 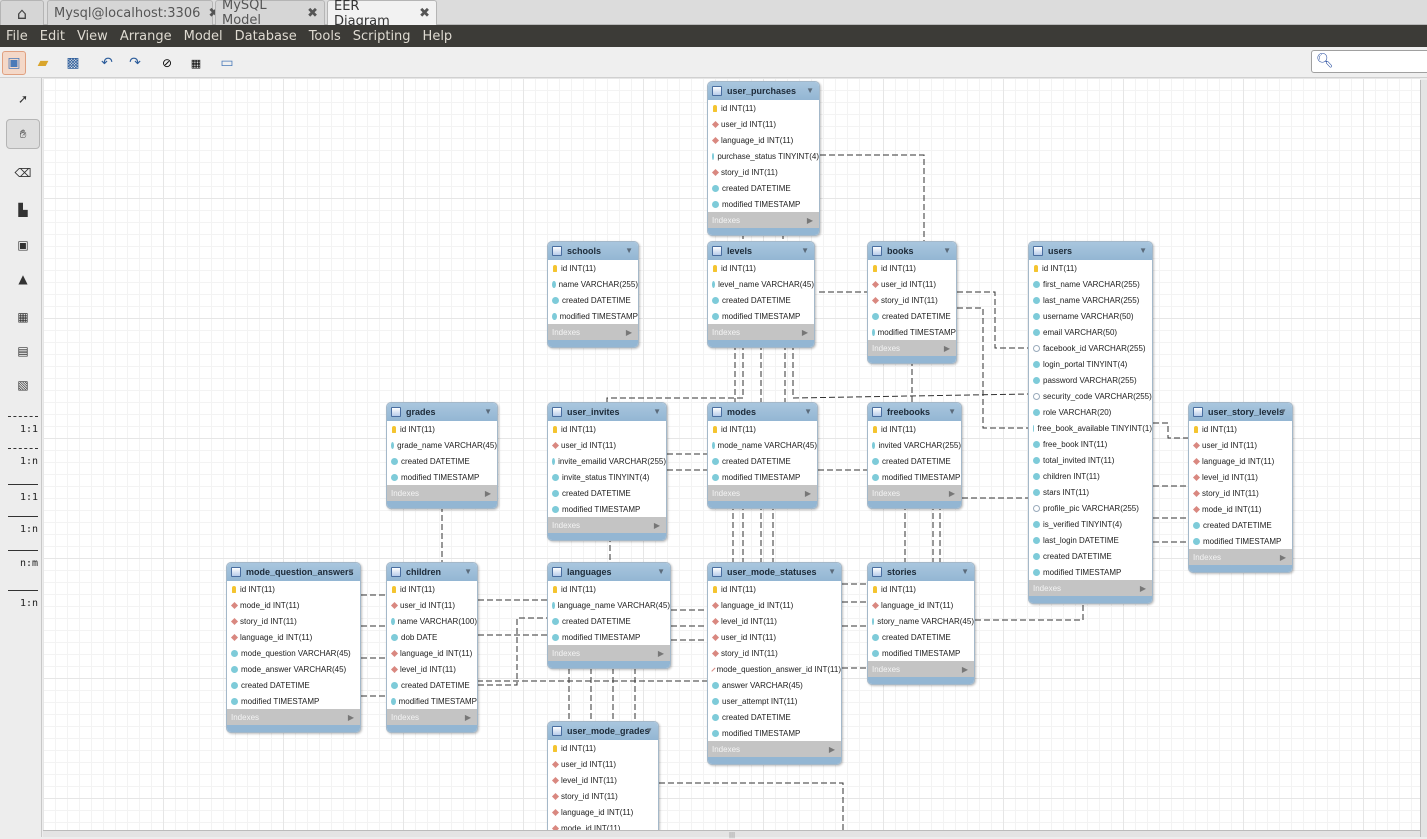 I want to click on new-model-button: ▣, so click(x=14, y=63).